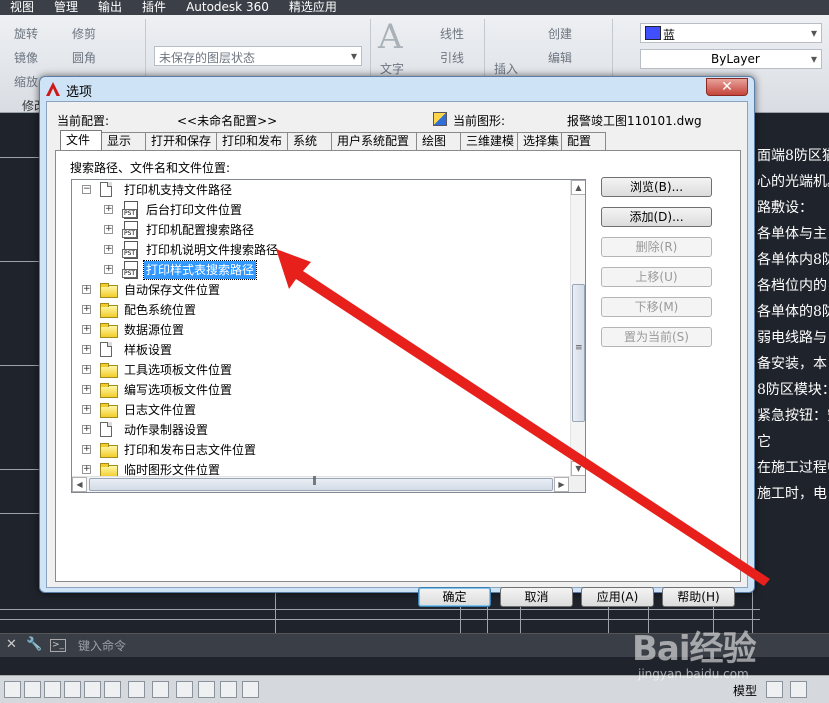  I want to click on tab-5: 用户系统配置, so click(374, 141).